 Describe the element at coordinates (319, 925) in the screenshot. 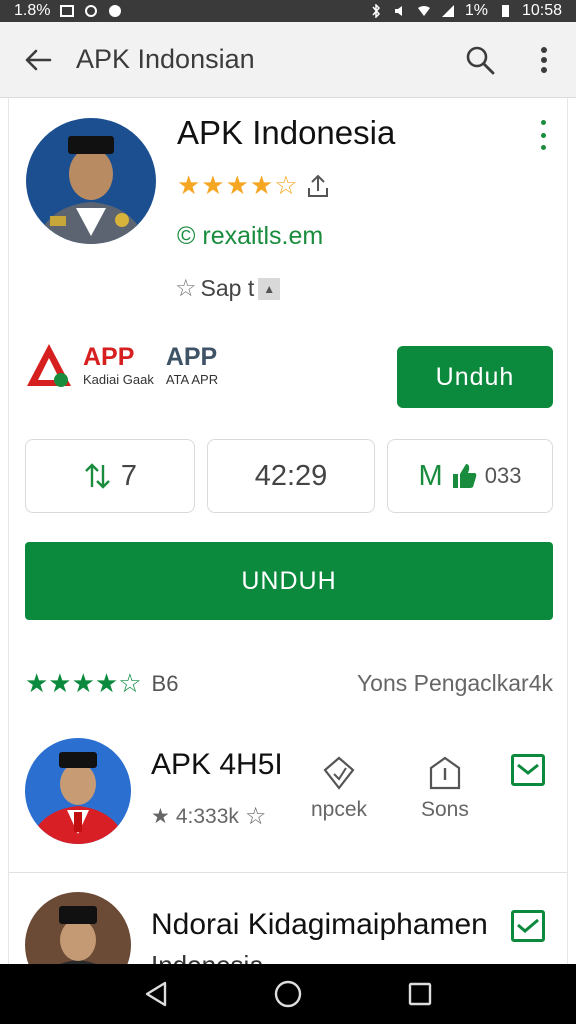

I see `list-item-2-title: Ndorai Kidagimaiphamen` at that location.